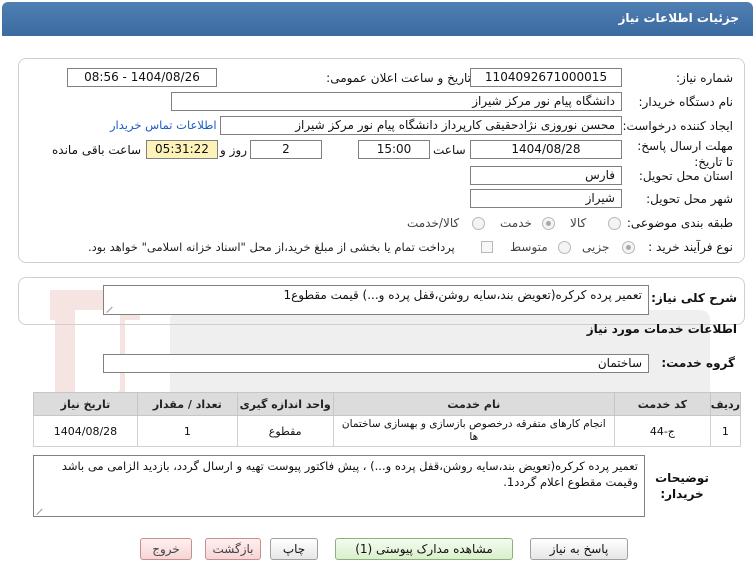 This screenshot has width=755, height=574. What do you see at coordinates (678, 18) in the screenshot?
I see `page-title: جزئیات اطلاعات نیاز` at bounding box center [678, 18].